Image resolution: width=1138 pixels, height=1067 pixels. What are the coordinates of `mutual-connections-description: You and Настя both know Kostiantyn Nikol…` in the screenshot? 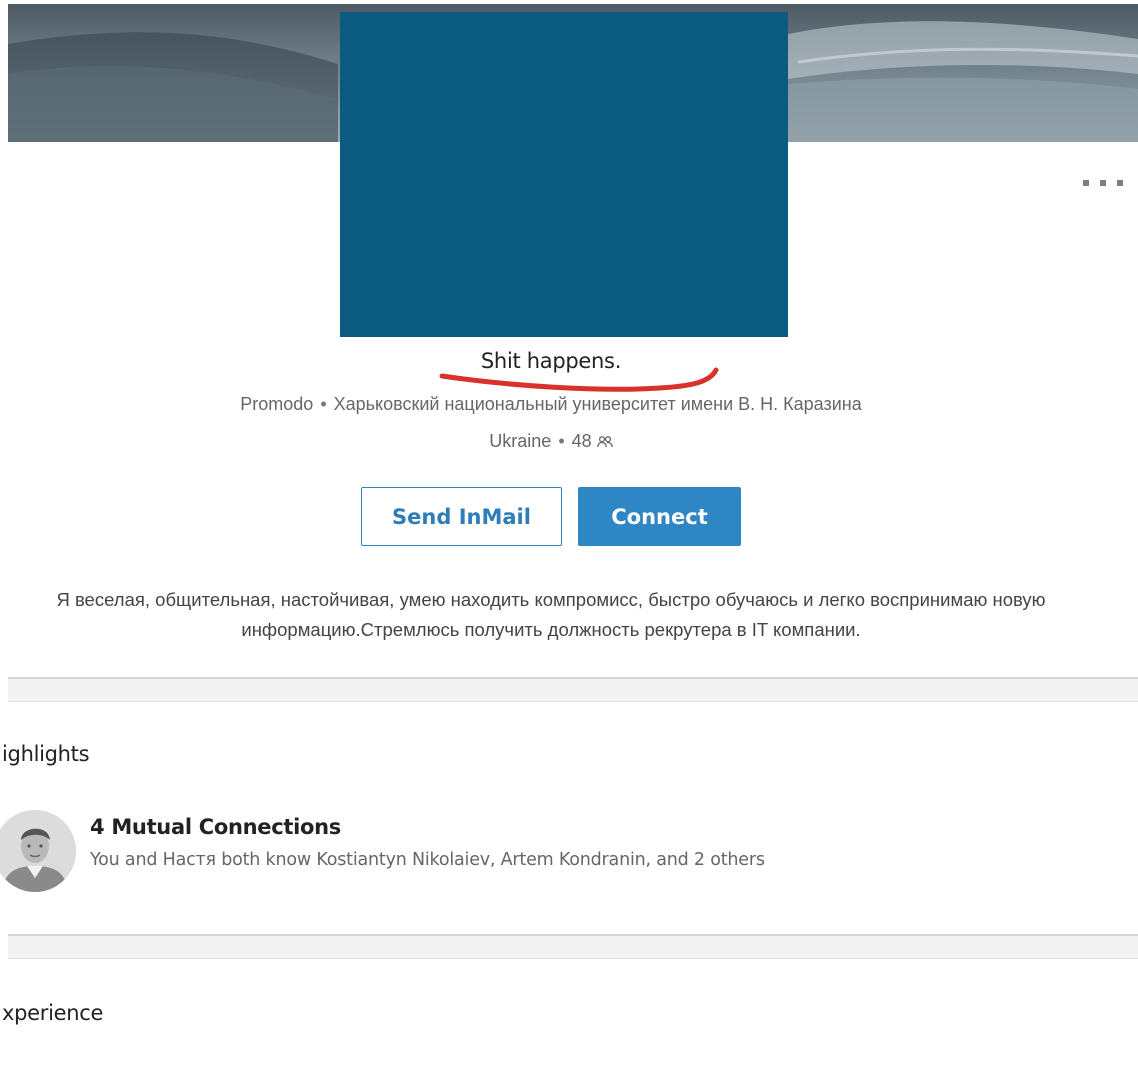 It's located at (427, 860).